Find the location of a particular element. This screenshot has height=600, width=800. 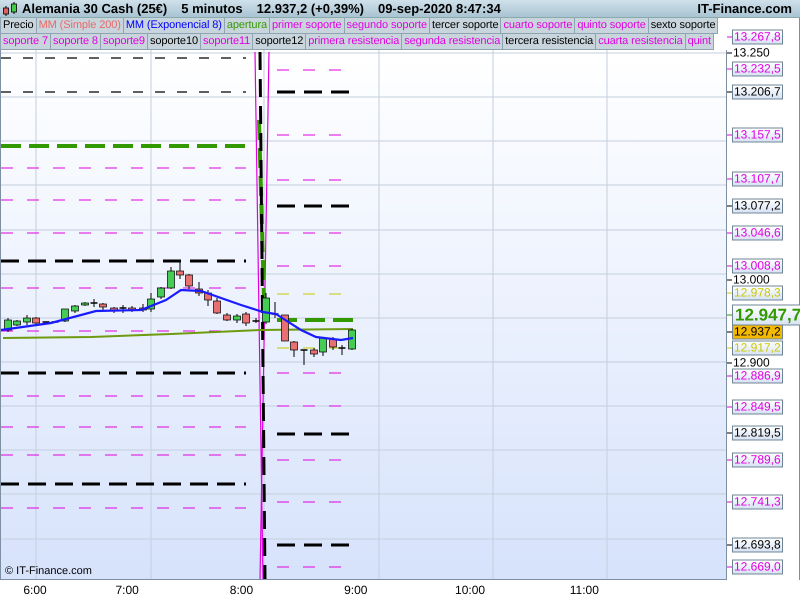

legend-item: quint is located at coordinates (700, 42).